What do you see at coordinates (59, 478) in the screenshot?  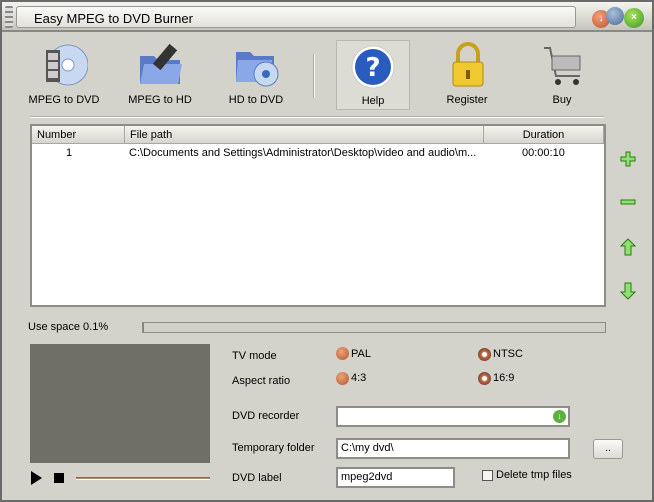 I see `stop-icon` at bounding box center [59, 478].